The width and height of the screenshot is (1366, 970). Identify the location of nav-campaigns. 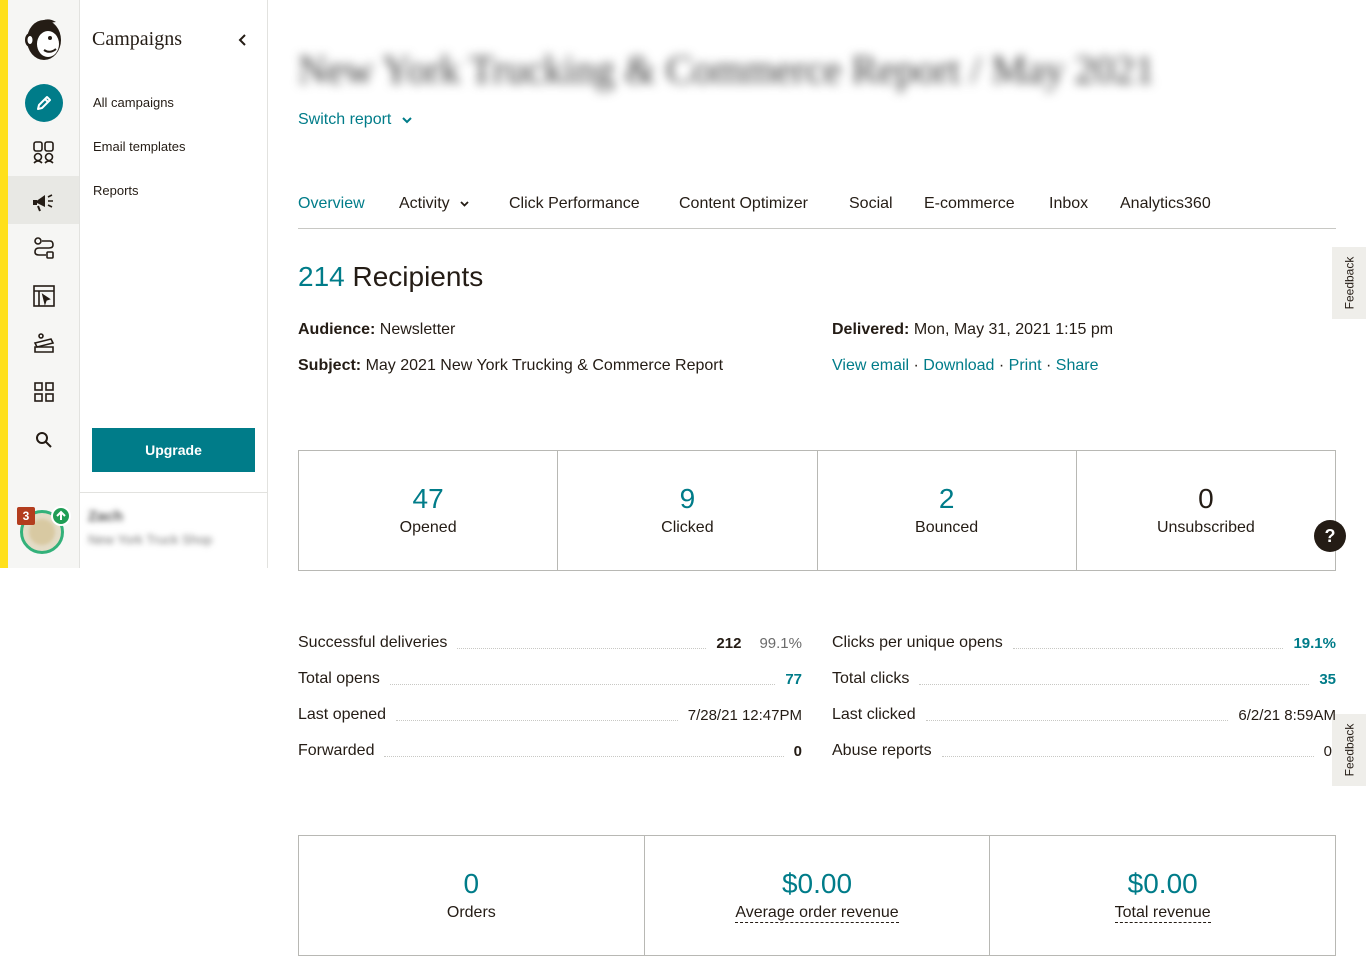
(43, 200).